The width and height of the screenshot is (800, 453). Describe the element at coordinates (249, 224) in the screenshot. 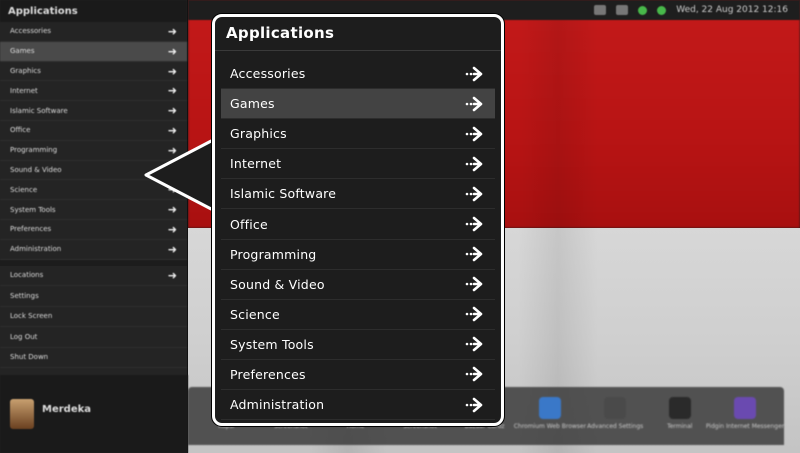

I see `category-label: Office` at that location.